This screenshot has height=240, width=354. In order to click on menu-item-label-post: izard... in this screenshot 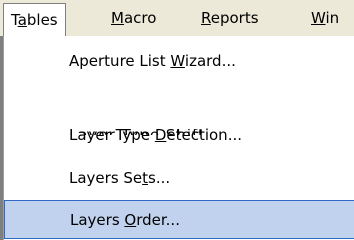, I will do `click(210, 61)`.